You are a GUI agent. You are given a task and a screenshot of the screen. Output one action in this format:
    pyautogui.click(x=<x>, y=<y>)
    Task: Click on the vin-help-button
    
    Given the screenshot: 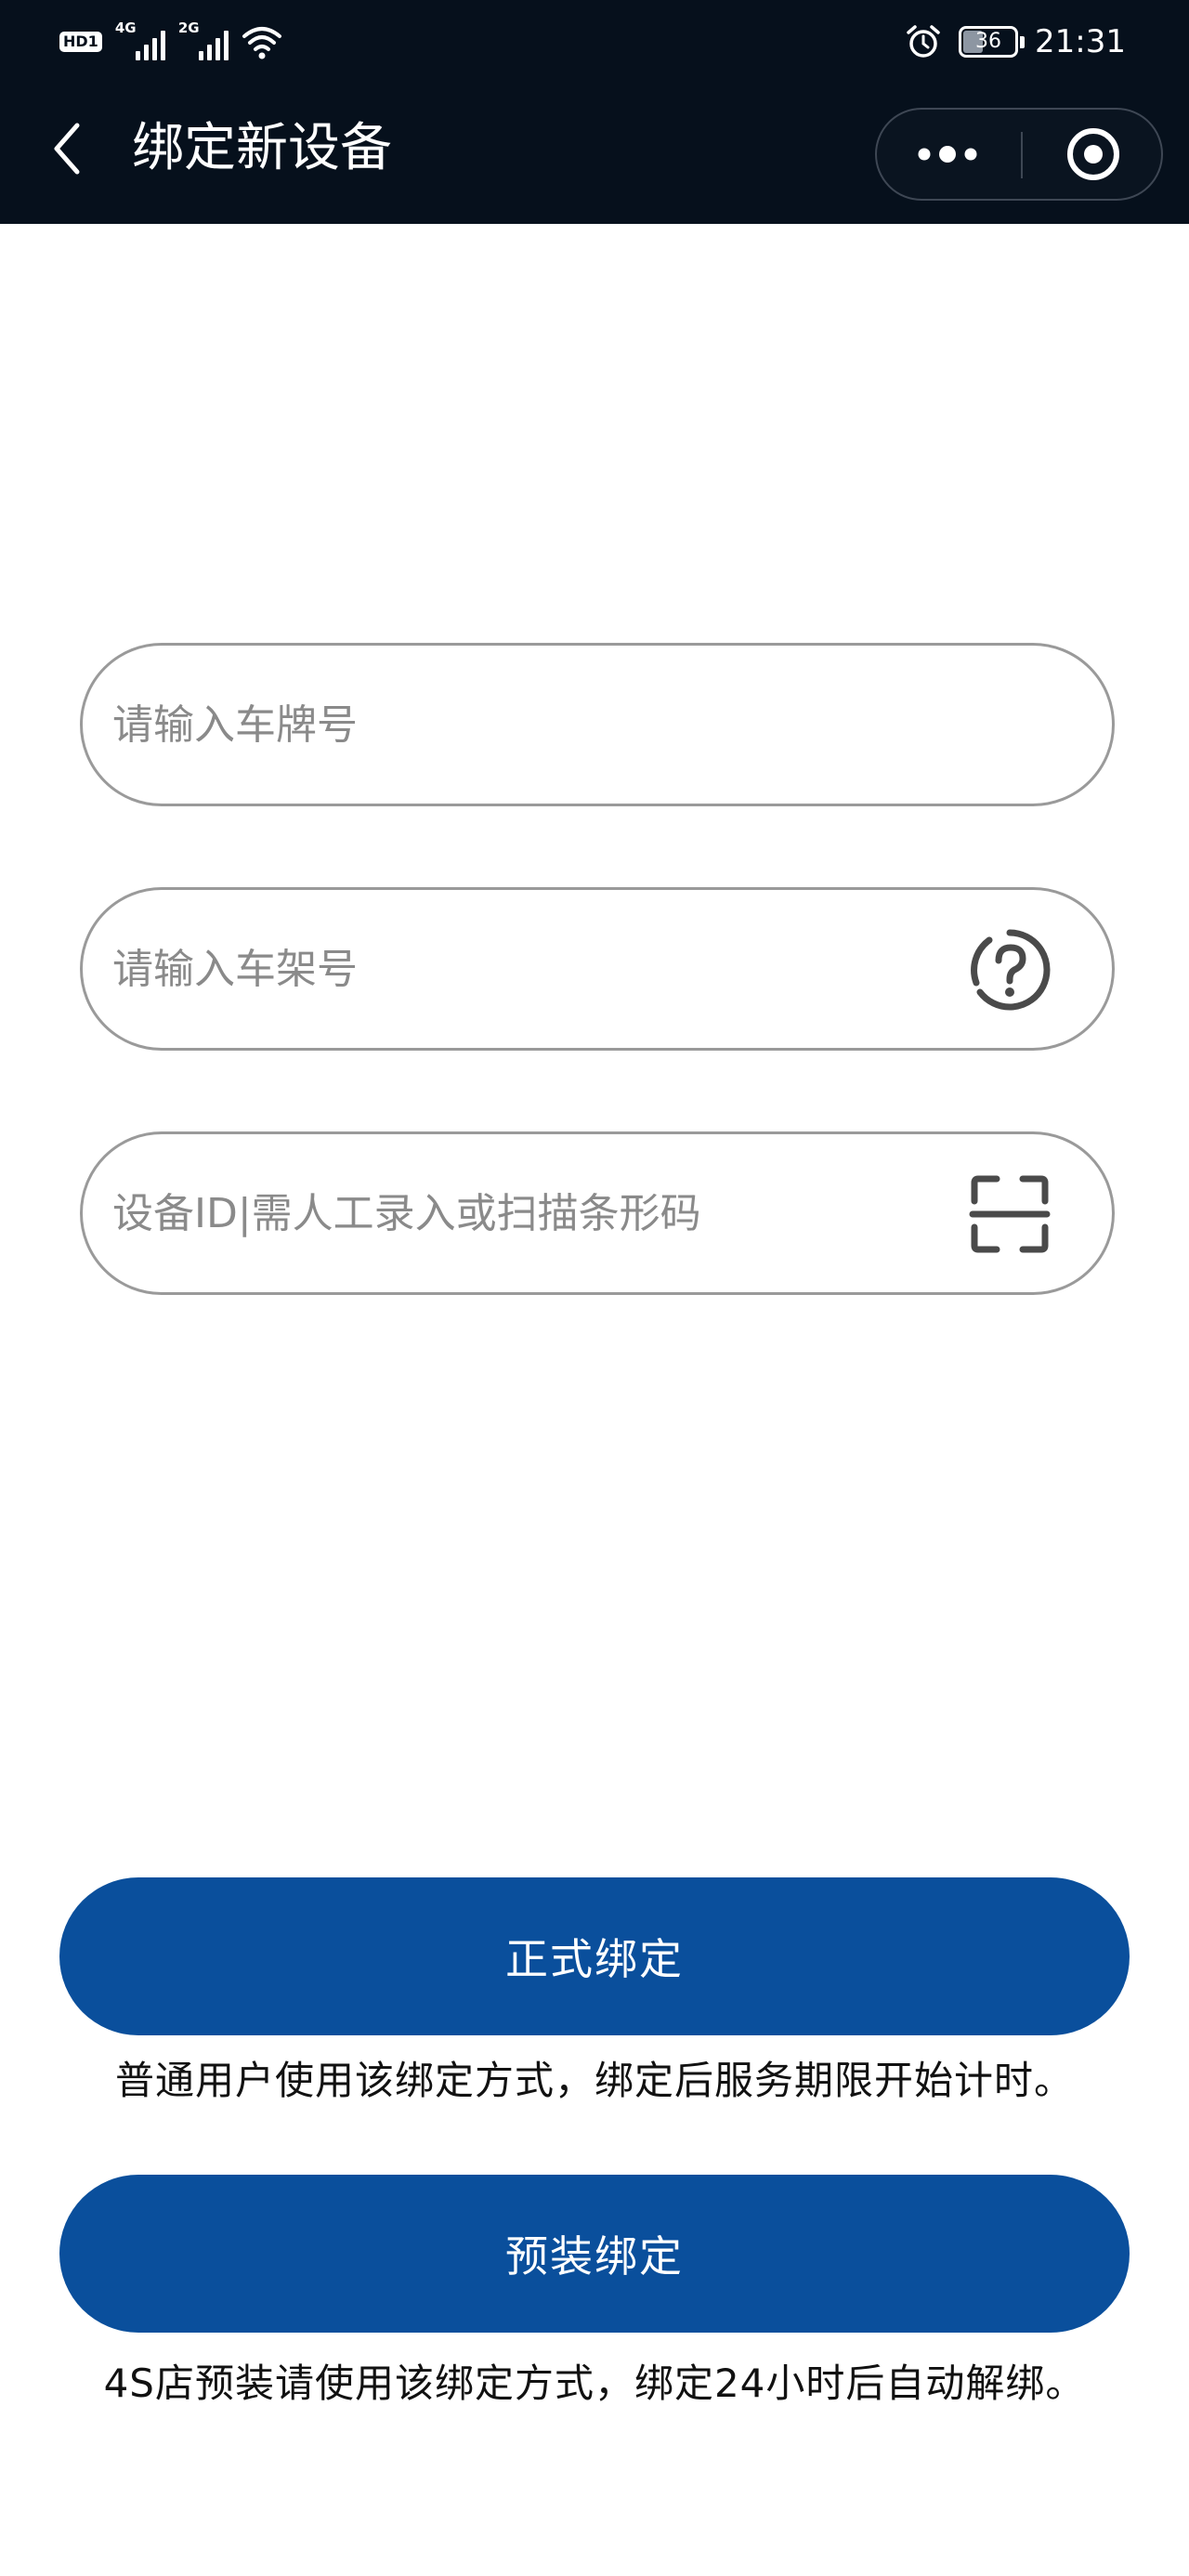 What is the action you would take?
    pyautogui.click(x=1010, y=970)
    